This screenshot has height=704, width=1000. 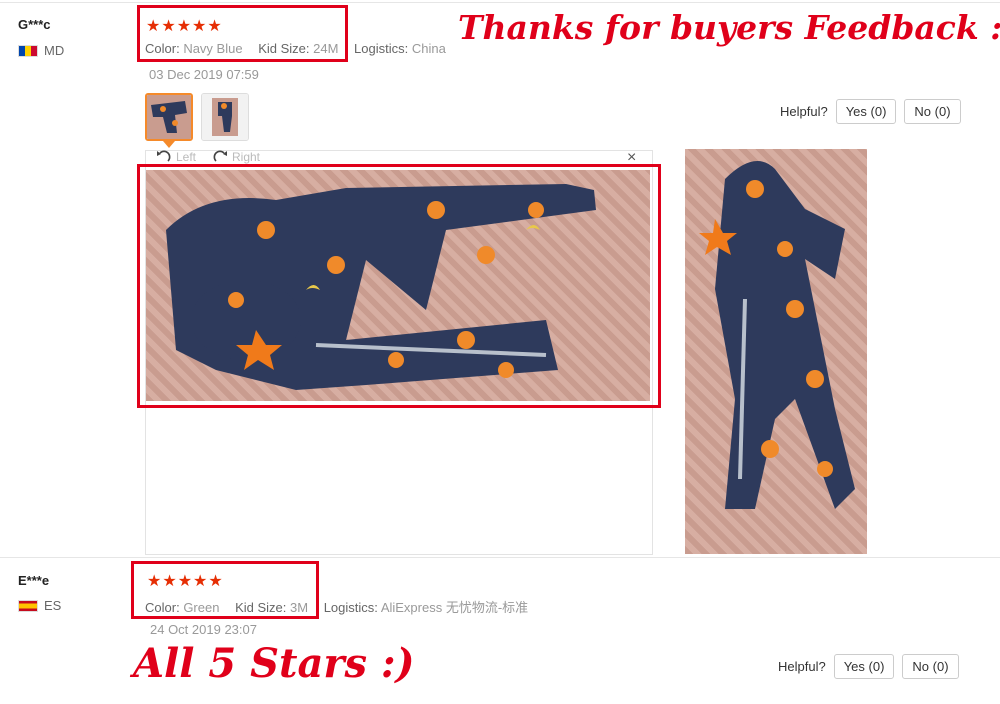 I want to click on promo-banner-top: Thanks for buyers Feedback : ), so click(x=729, y=27).